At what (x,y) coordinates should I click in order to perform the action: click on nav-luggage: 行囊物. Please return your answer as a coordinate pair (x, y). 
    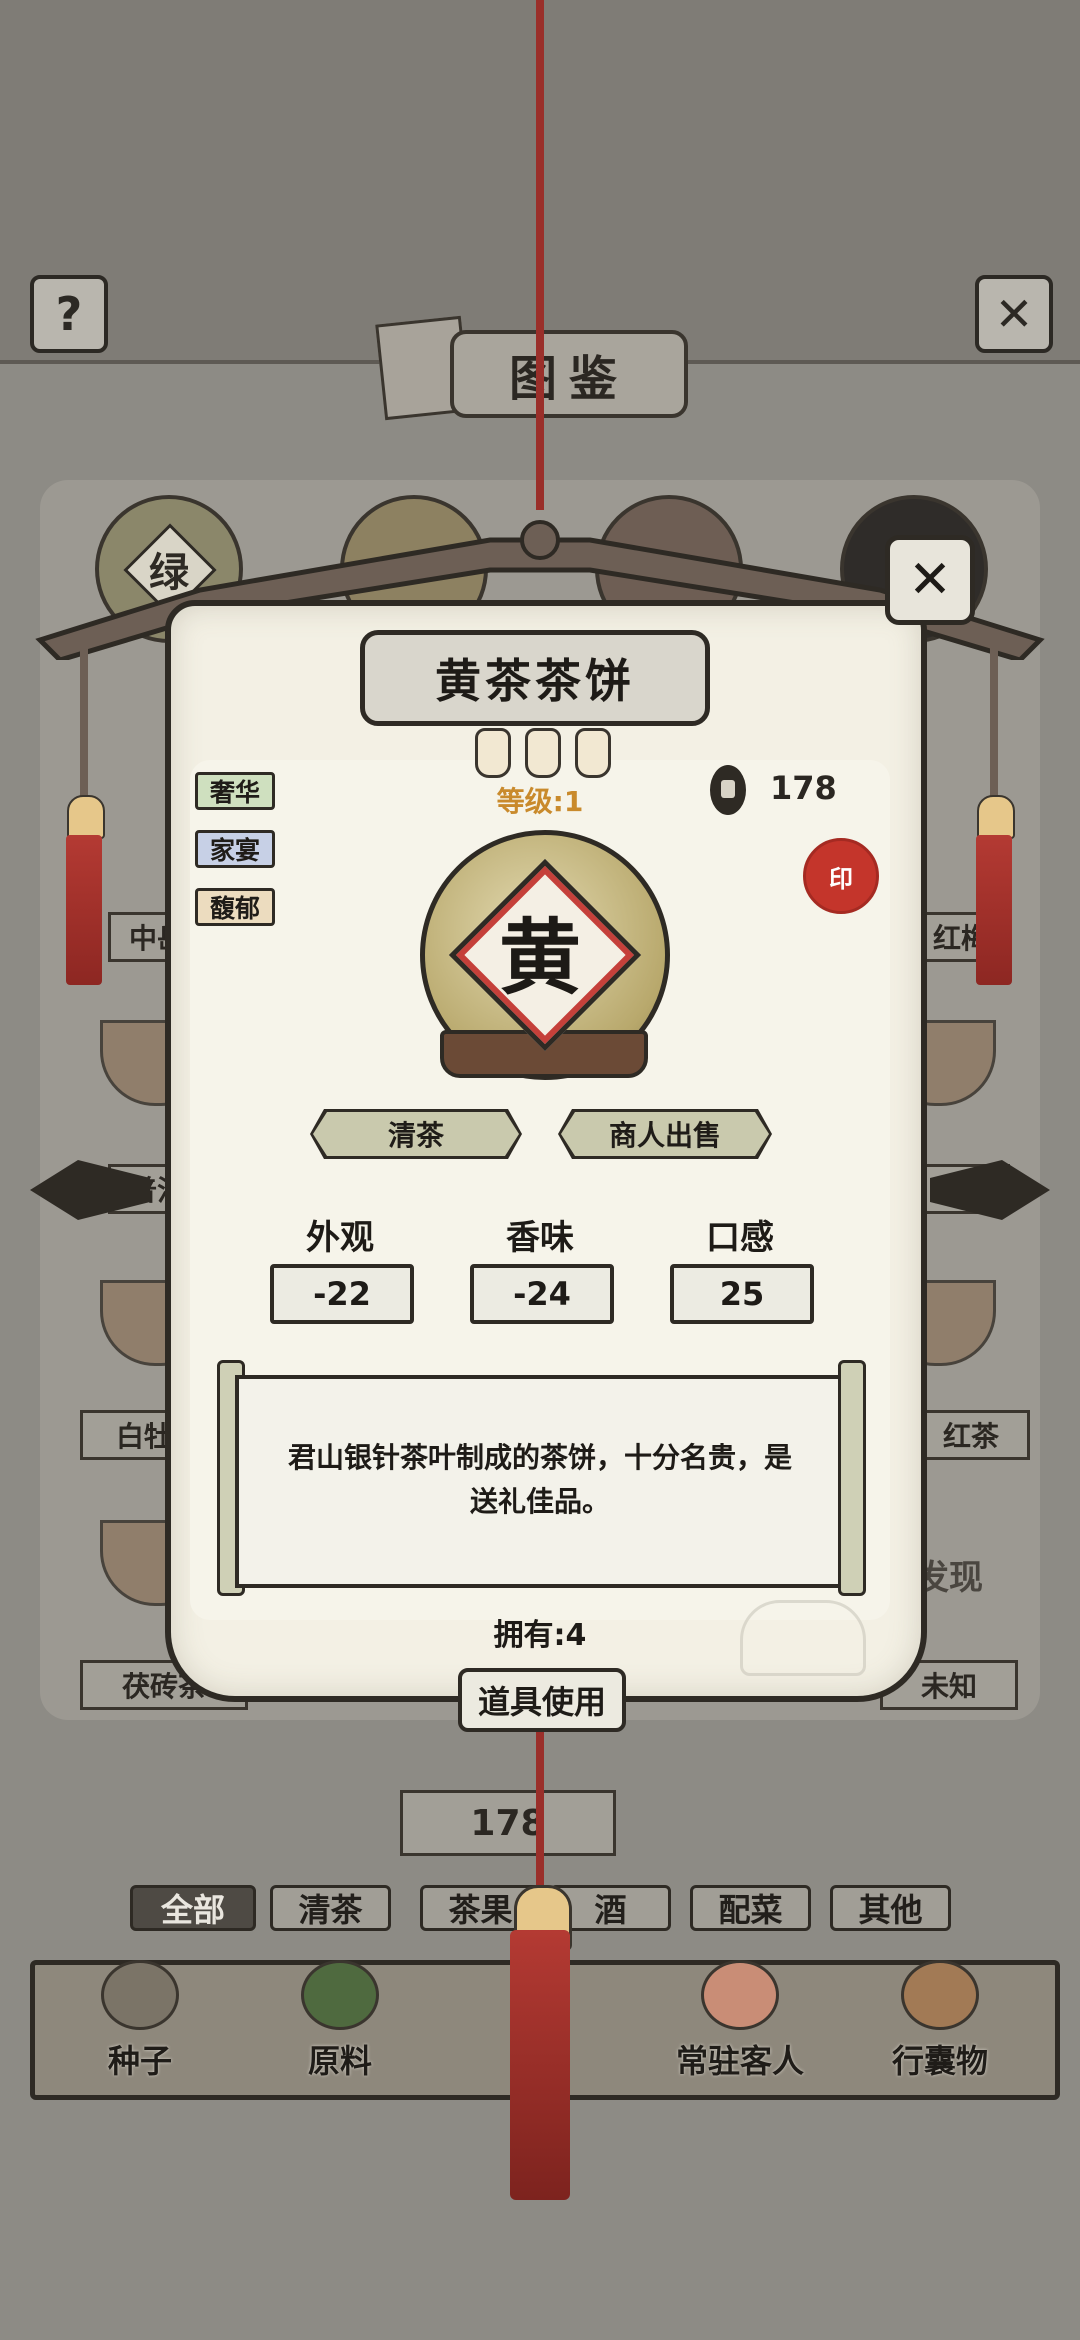
    Looking at the image, I should click on (940, 2025).